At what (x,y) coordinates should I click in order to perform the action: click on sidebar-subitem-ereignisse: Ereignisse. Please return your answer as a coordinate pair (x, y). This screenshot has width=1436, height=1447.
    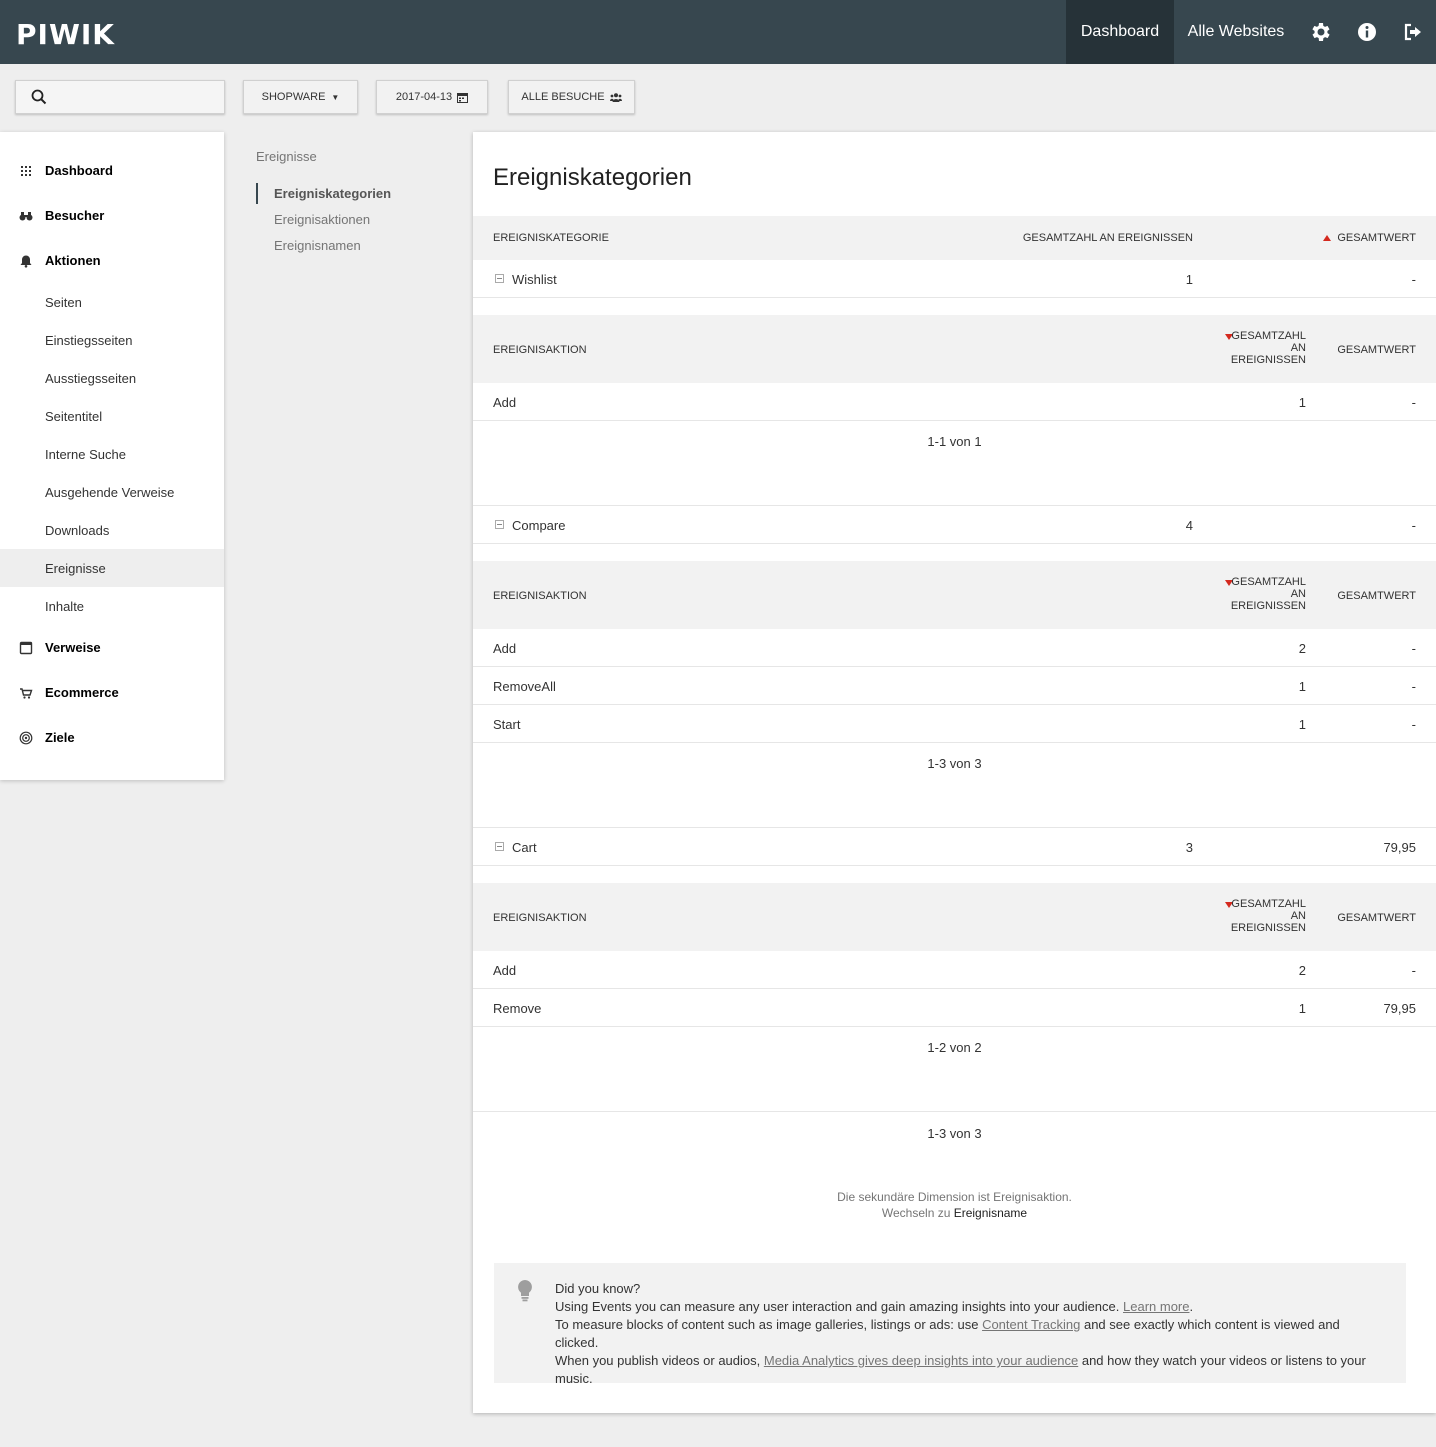
    Looking at the image, I should click on (112, 568).